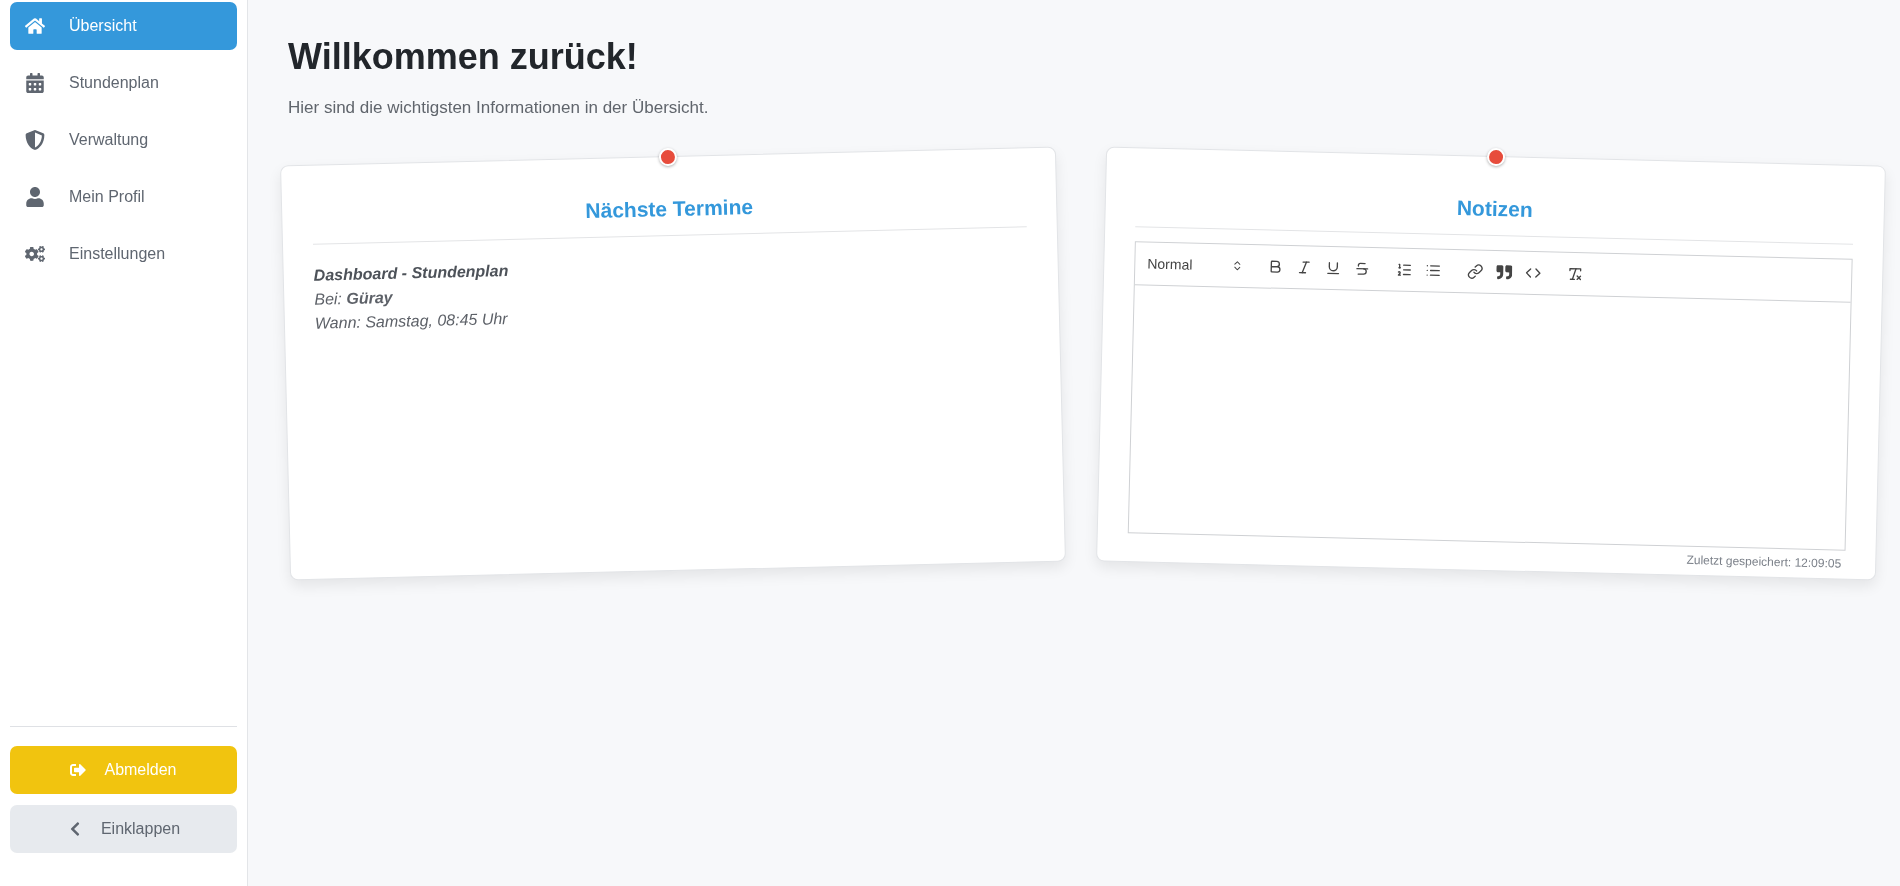 This screenshot has width=1900, height=886. I want to click on link-button, so click(1475, 271).